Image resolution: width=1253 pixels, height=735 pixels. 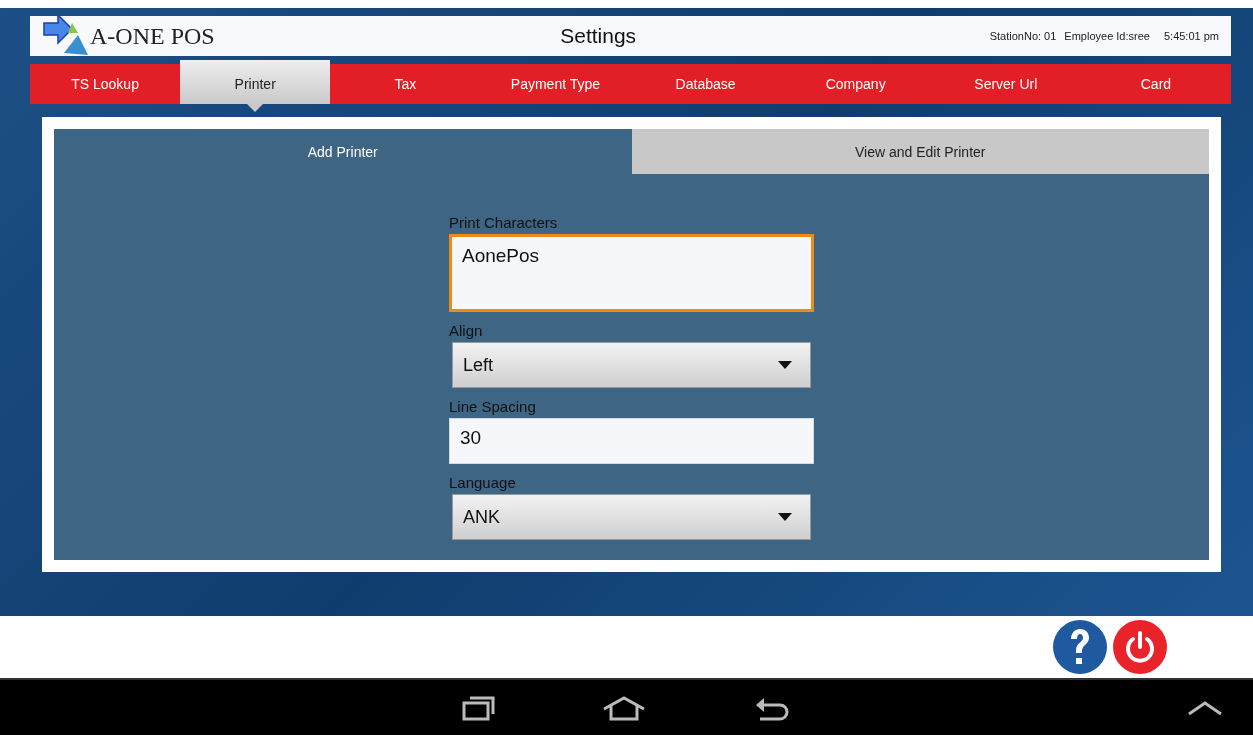 What do you see at coordinates (1080, 647) in the screenshot?
I see `help-icon` at bounding box center [1080, 647].